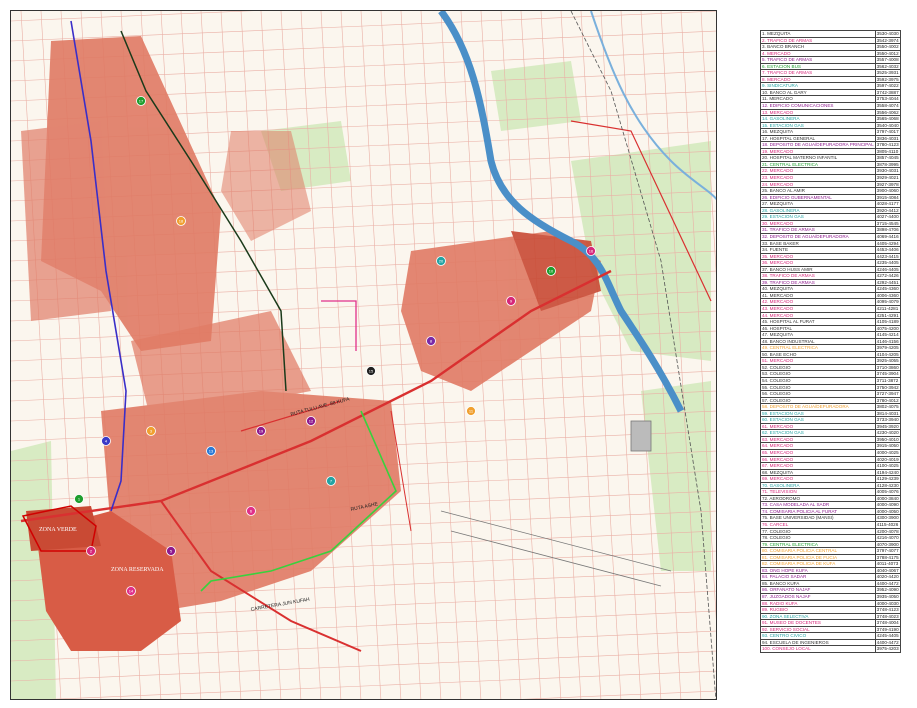 This screenshot has width=917, height=708. I want to click on legend-code: 4146-4156, so click(887, 341).